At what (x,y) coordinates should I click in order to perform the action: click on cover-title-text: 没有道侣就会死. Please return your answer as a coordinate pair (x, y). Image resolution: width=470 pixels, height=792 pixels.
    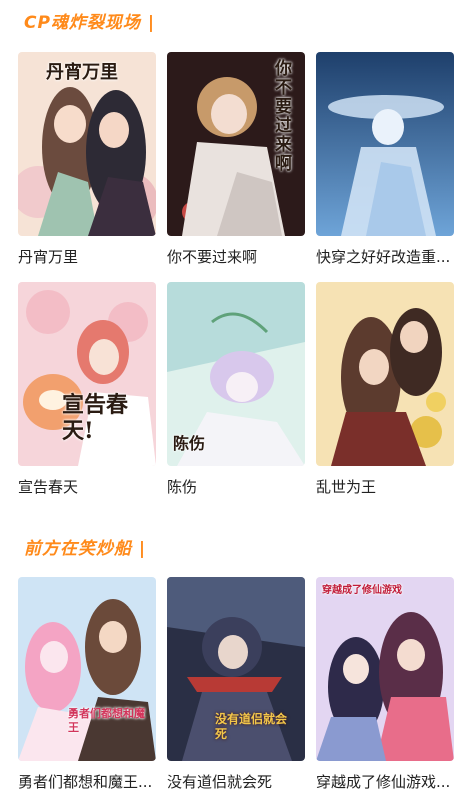
    Looking at the image, I should click on (251, 726).